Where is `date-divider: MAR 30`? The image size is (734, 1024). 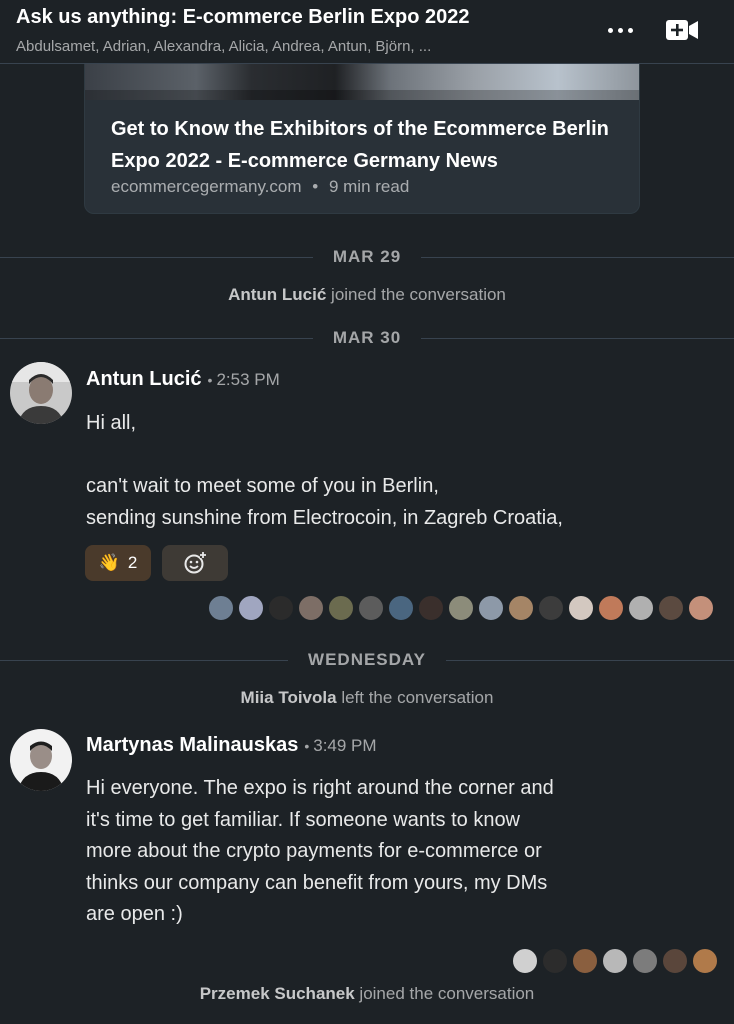 date-divider: MAR 30 is located at coordinates (367, 338).